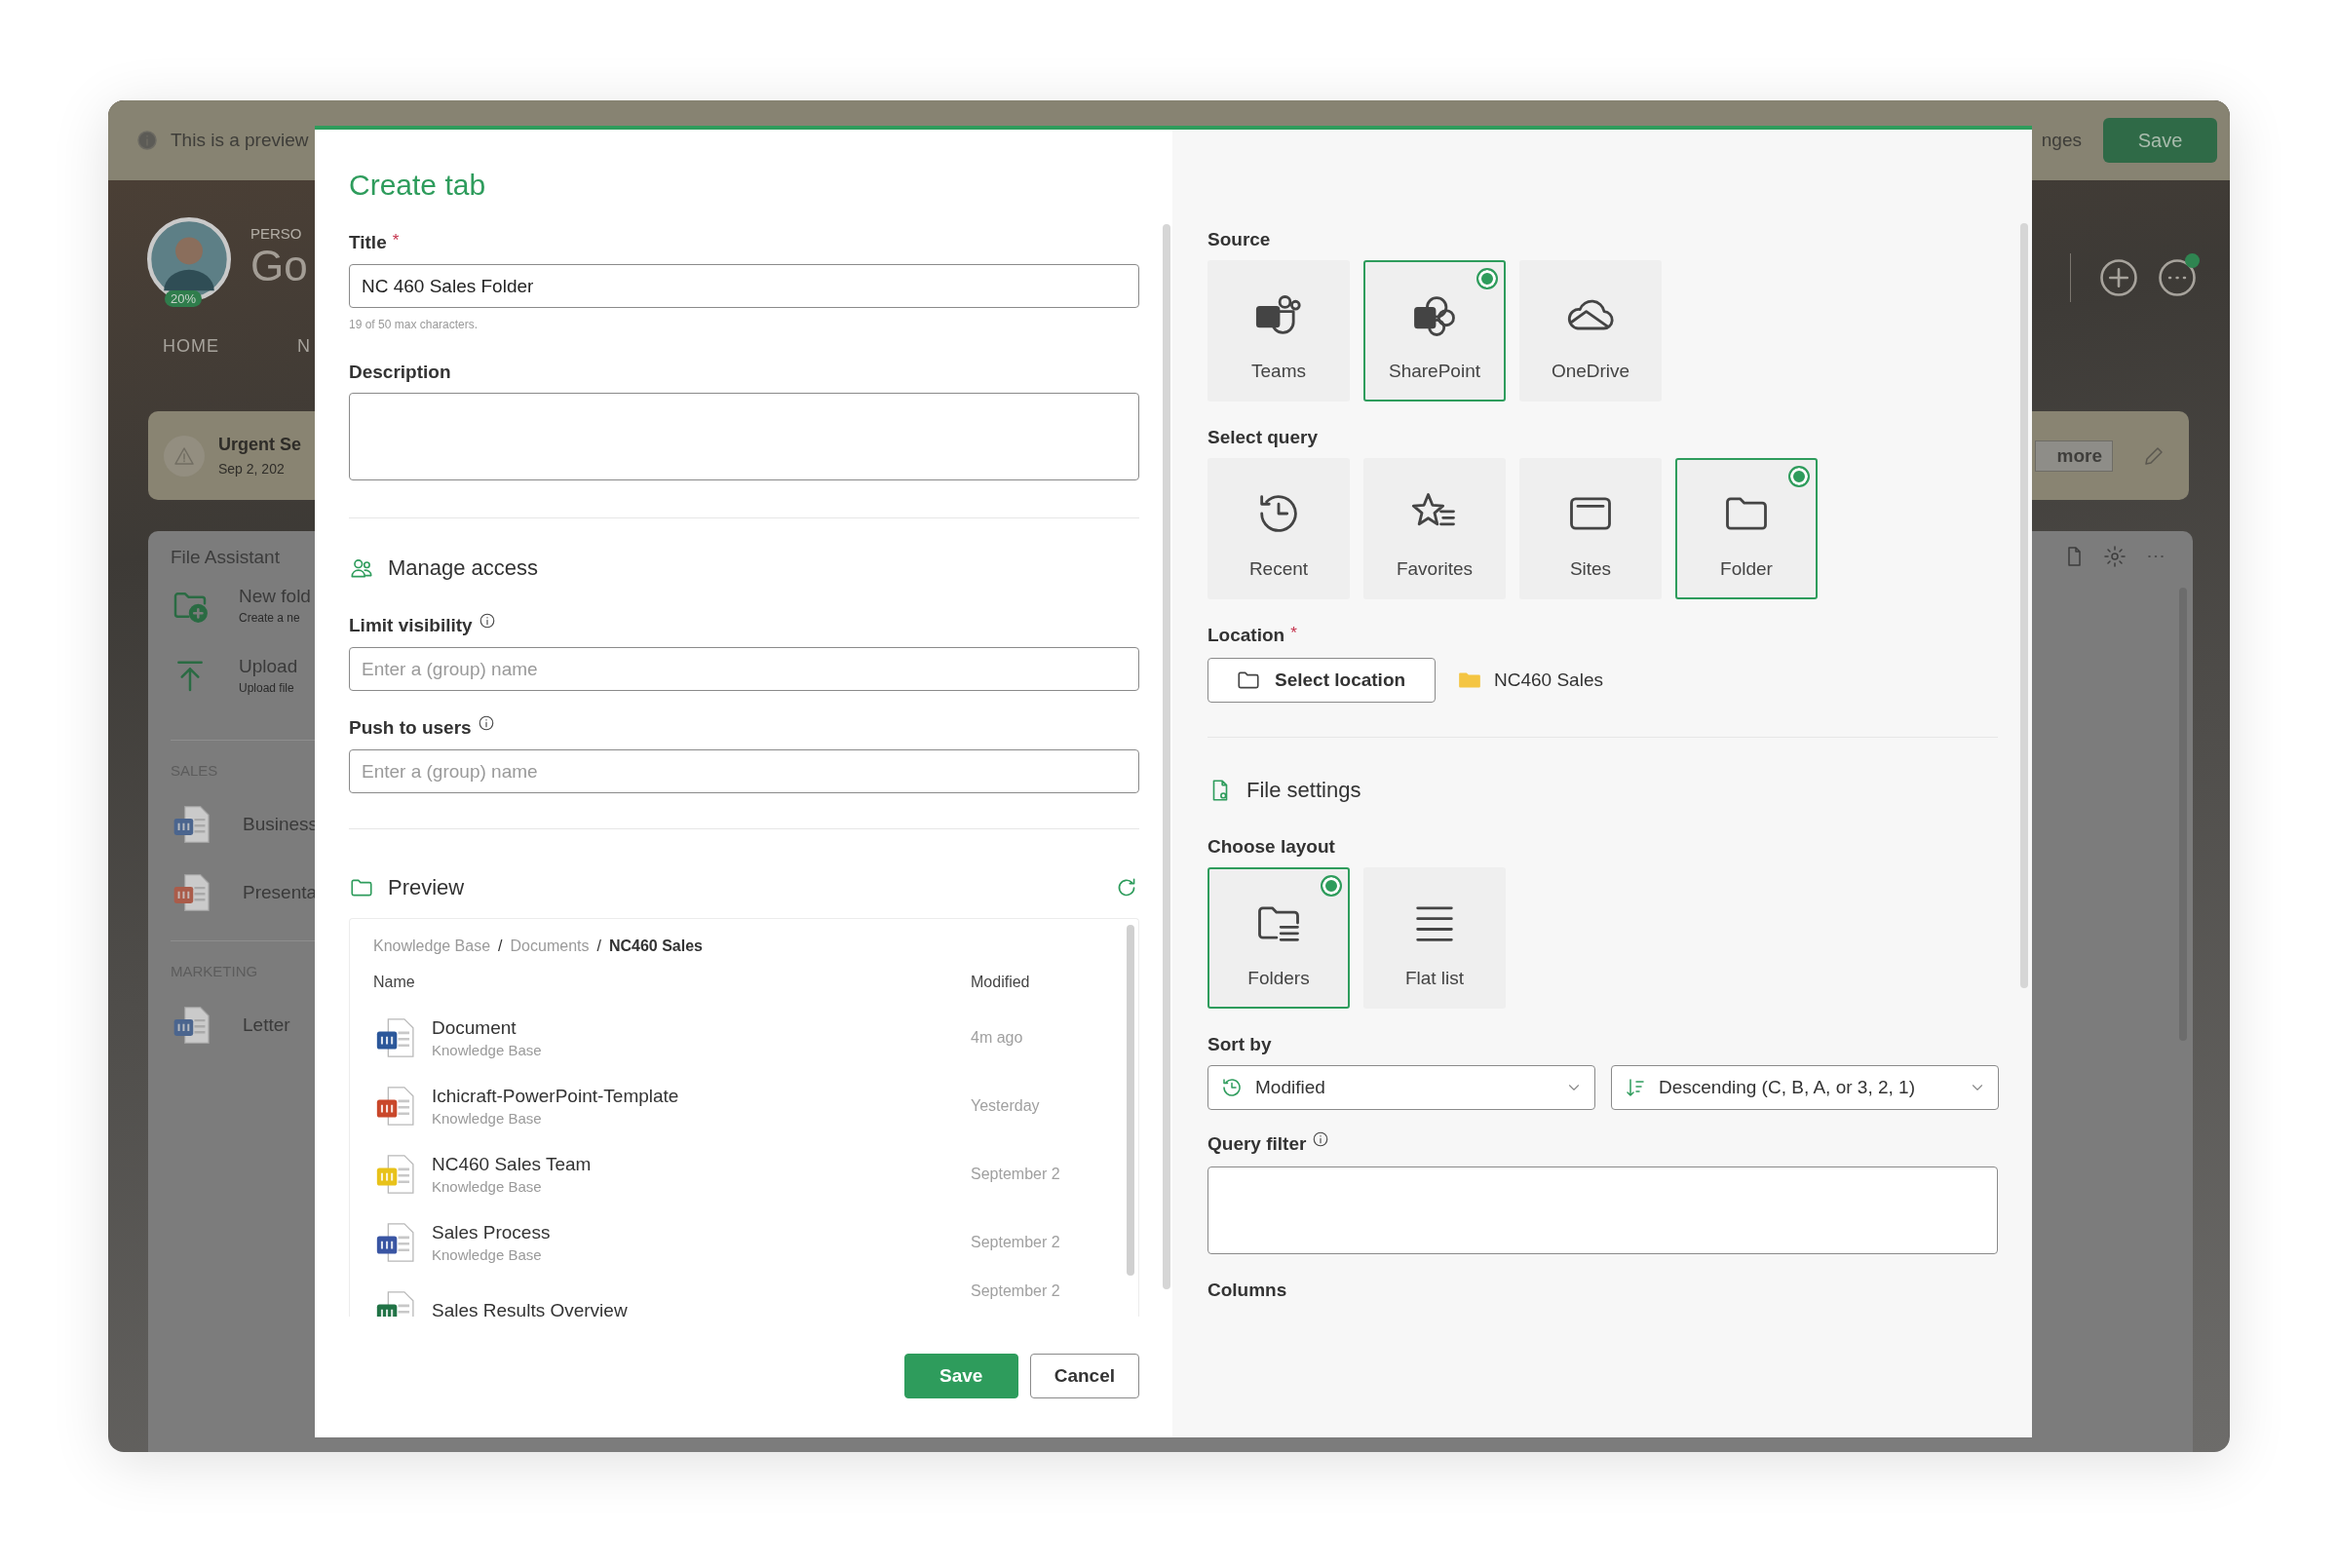  What do you see at coordinates (1603, 1210) in the screenshot?
I see `query-filter-field` at bounding box center [1603, 1210].